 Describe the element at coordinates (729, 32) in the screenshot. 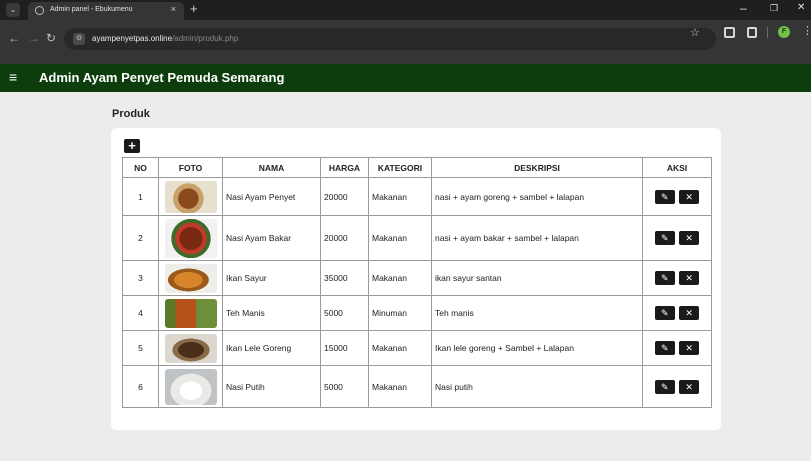

I see `extension-icon` at that location.